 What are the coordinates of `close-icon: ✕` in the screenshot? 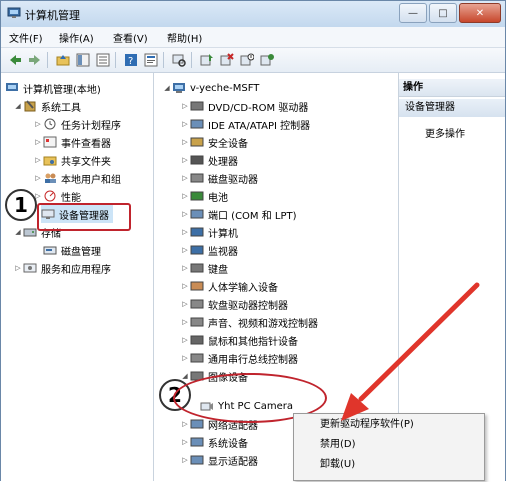 It's located at (480, 13).